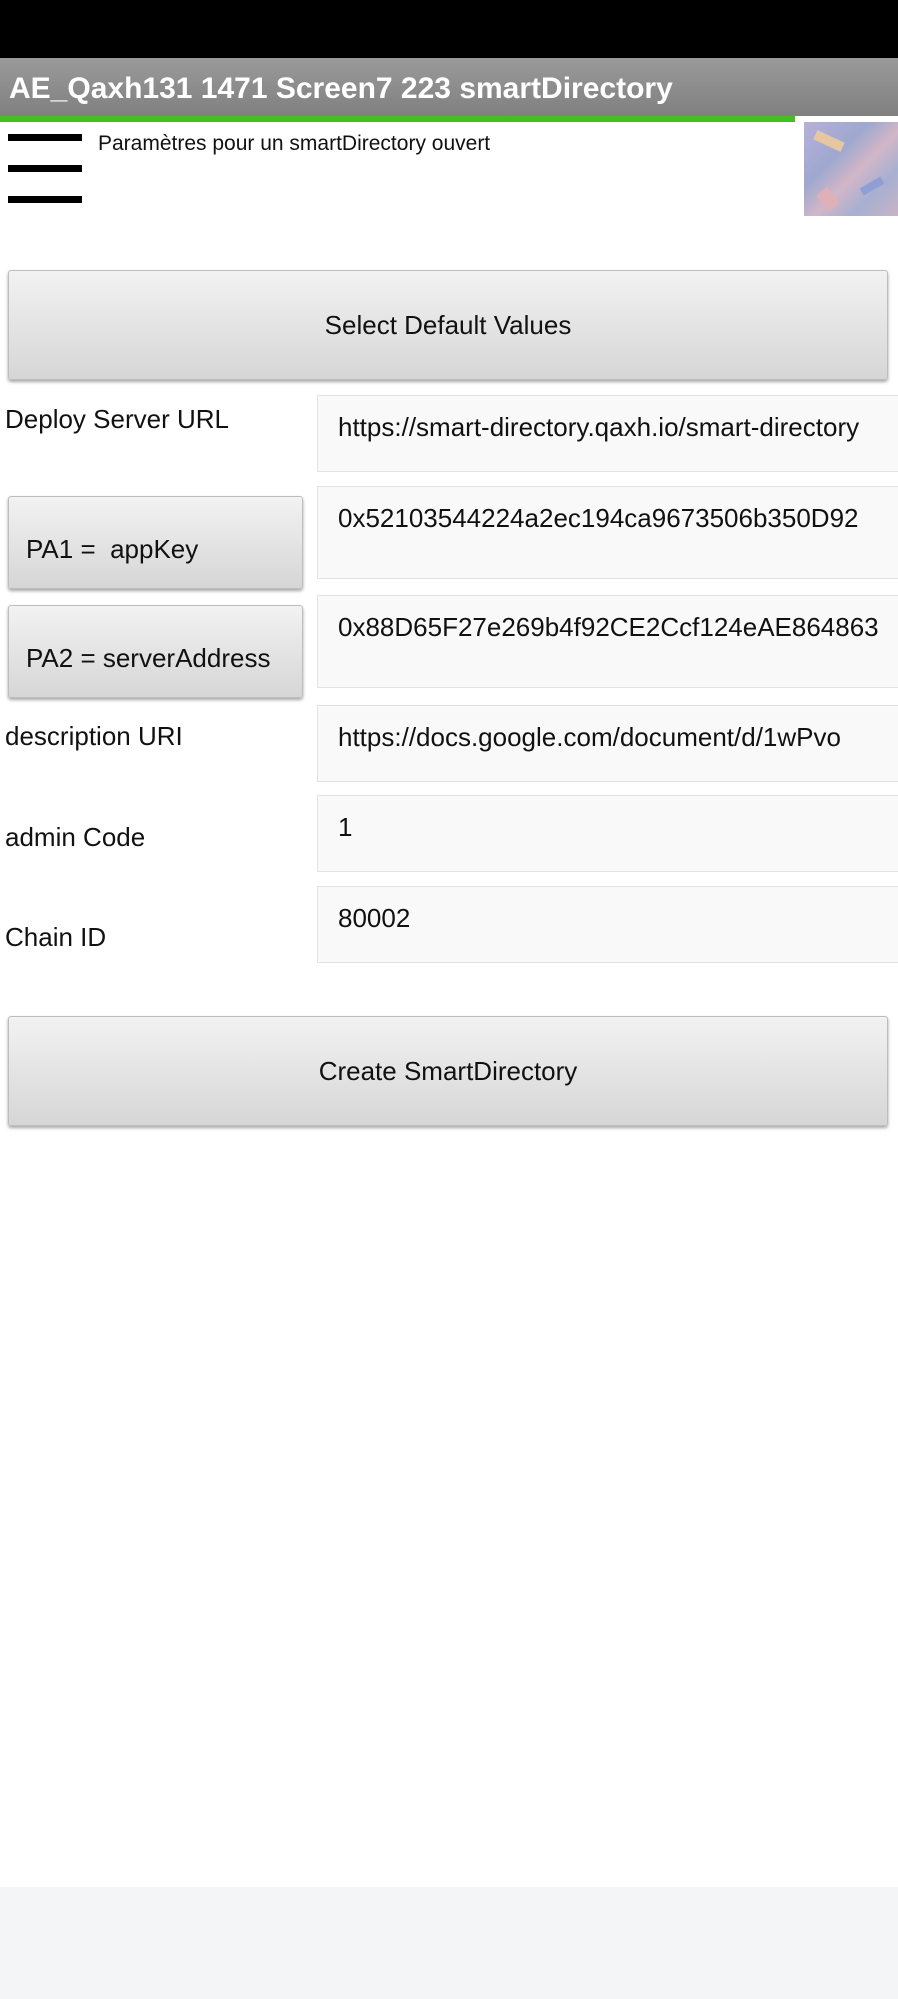 Image resolution: width=898 pixels, height=1999 pixels. I want to click on page-subtitle: Paramètres pour un smartDirectory ouvert, so click(294, 143).